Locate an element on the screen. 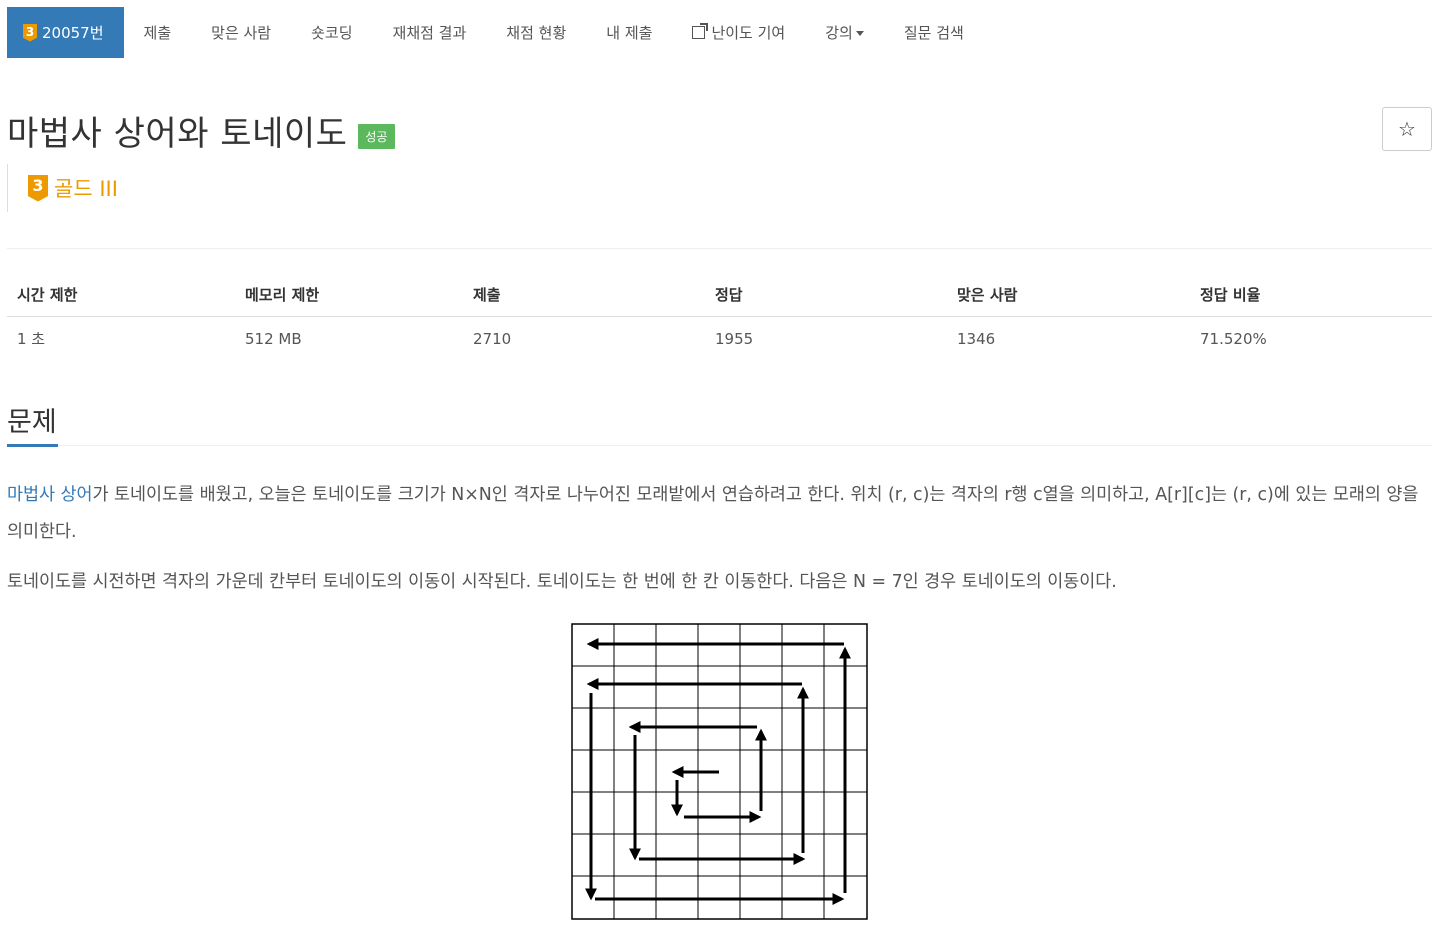  nav-difficulty-label: 난이도 기여 is located at coordinates (748, 33).